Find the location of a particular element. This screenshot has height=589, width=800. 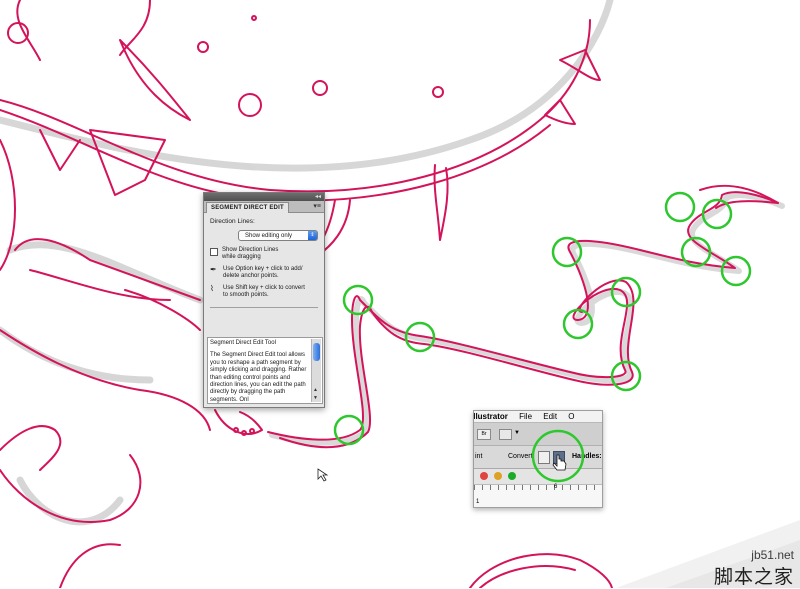

convert-highlight-overlay is located at coordinates (558, 456).